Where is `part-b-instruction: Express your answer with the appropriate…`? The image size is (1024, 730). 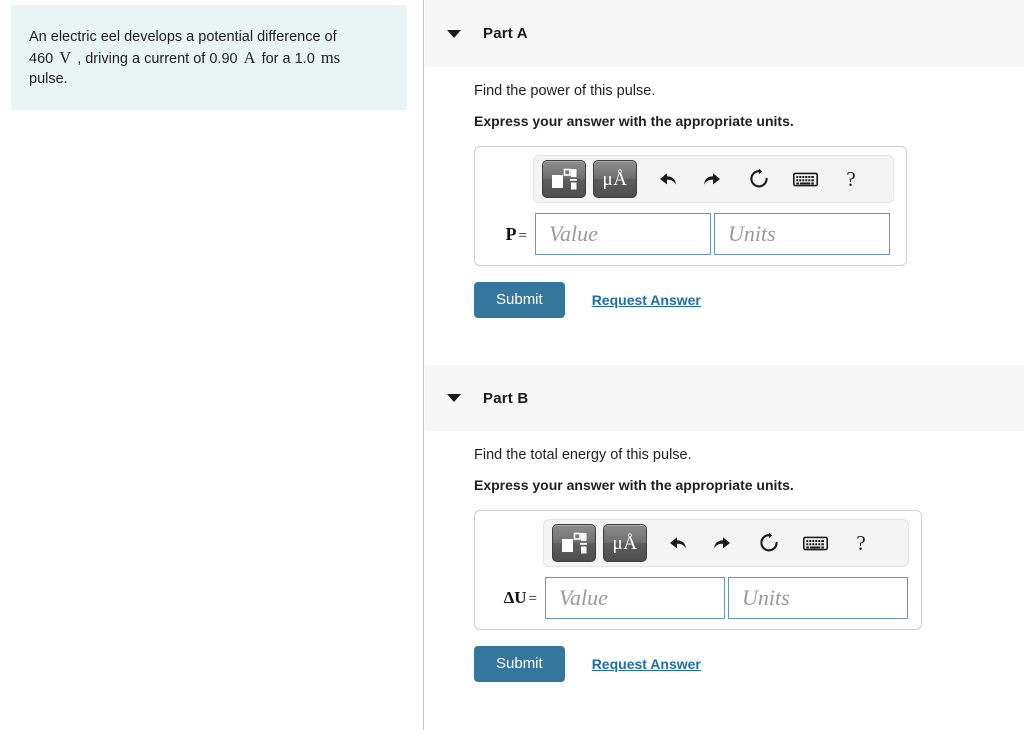
part-b-instruction: Express your answer with the appropriate… is located at coordinates (634, 485).